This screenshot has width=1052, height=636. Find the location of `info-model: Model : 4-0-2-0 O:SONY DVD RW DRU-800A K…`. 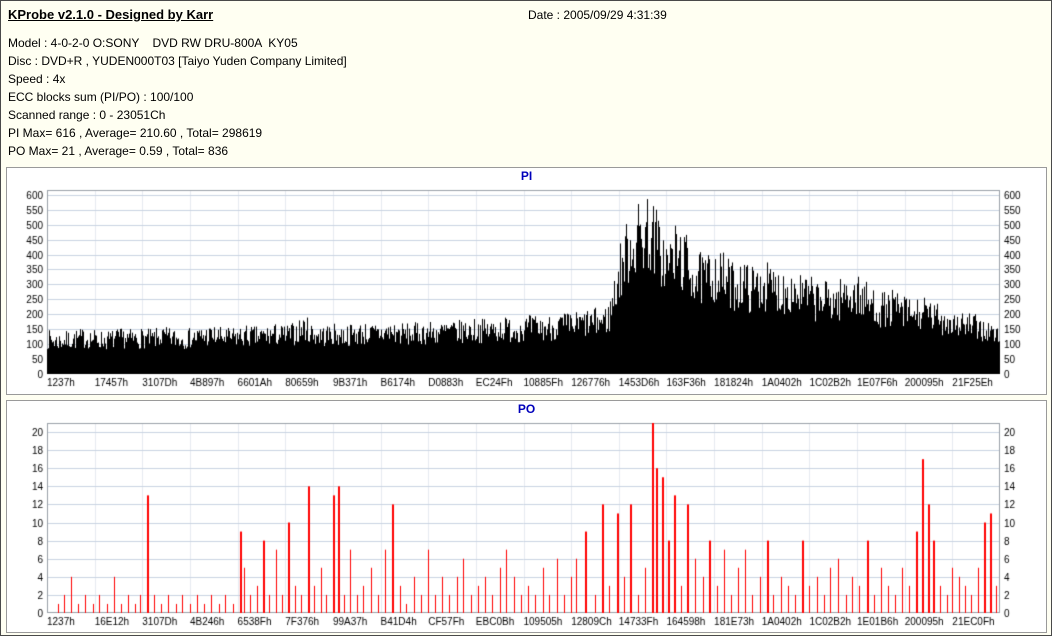

info-model: Model : 4-0-2-0 O:SONY DVD RW DRU-800A K… is located at coordinates (153, 43).